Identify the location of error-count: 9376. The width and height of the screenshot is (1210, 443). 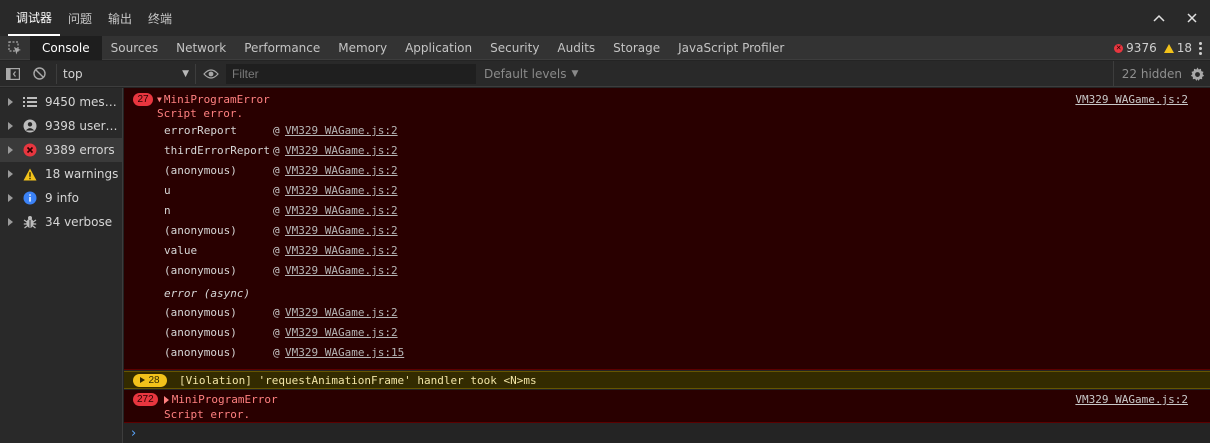
(1141, 48).